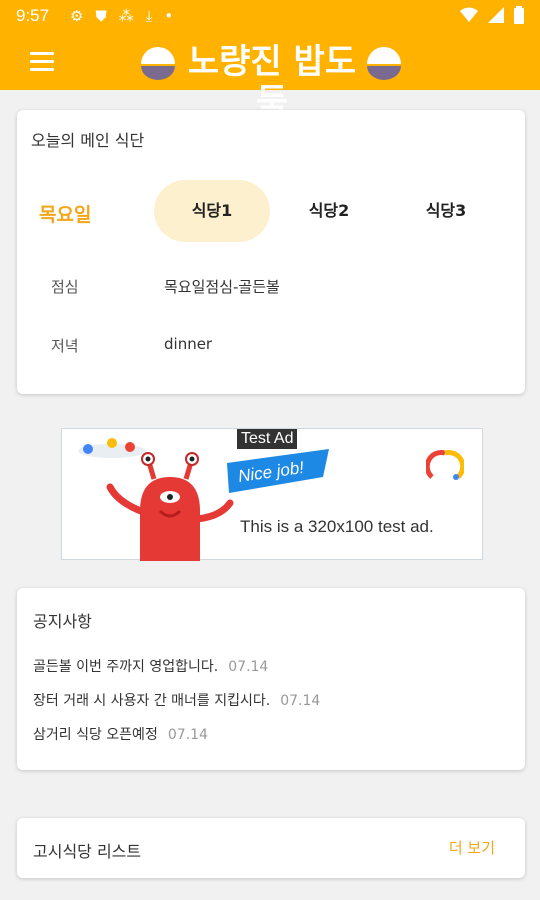 The width and height of the screenshot is (540, 900). I want to click on meal-value: dinner, so click(188, 344).